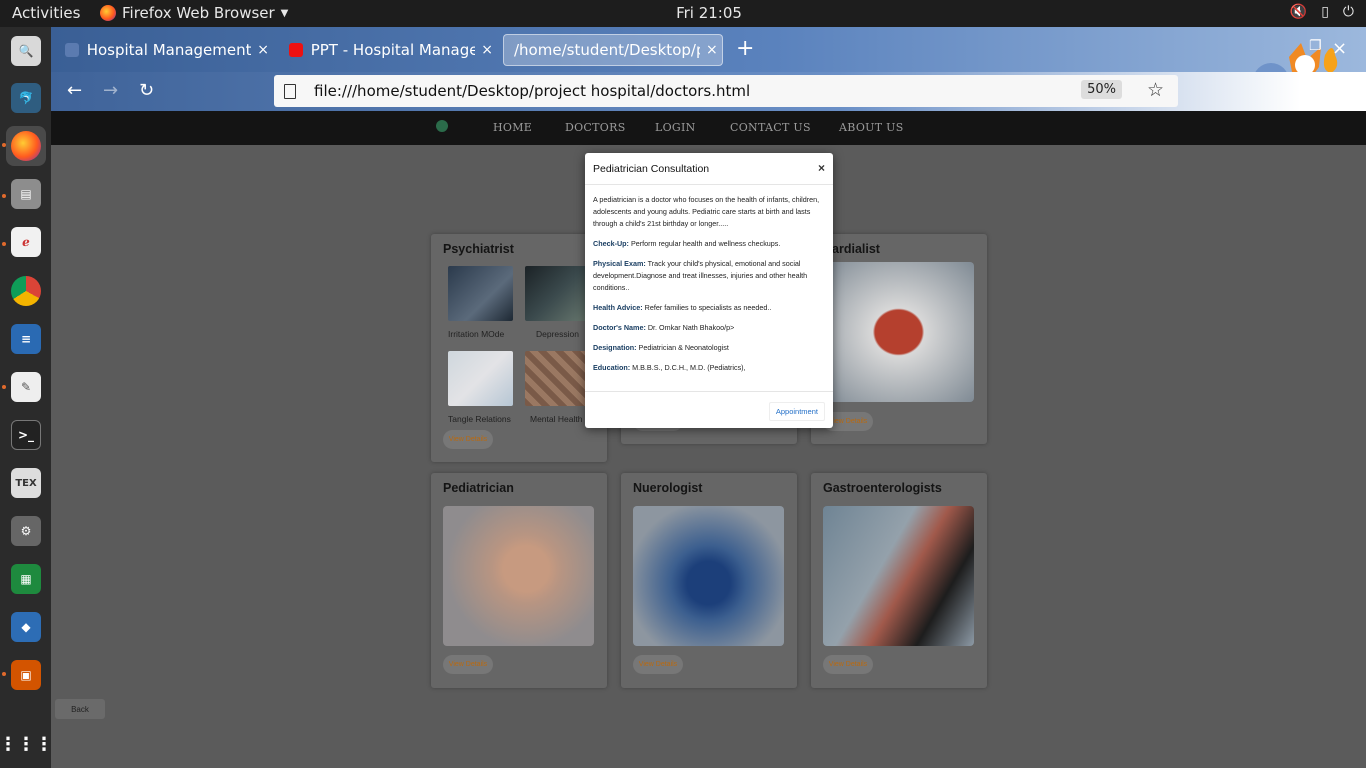  I want to click on tab-label: Hospital Management Sy, so click(169, 50).